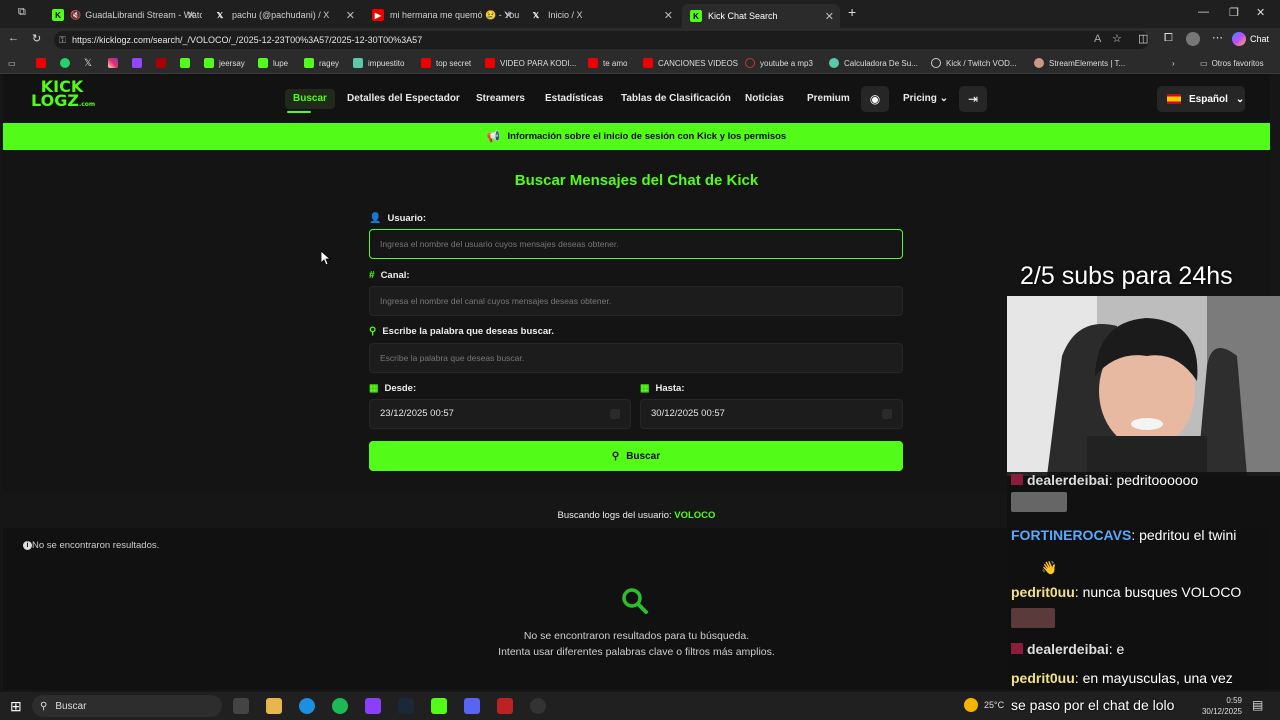 The width and height of the screenshot is (1280, 720). Describe the element at coordinates (115, 63) in the screenshot. I see `bookmark-instagram` at that location.